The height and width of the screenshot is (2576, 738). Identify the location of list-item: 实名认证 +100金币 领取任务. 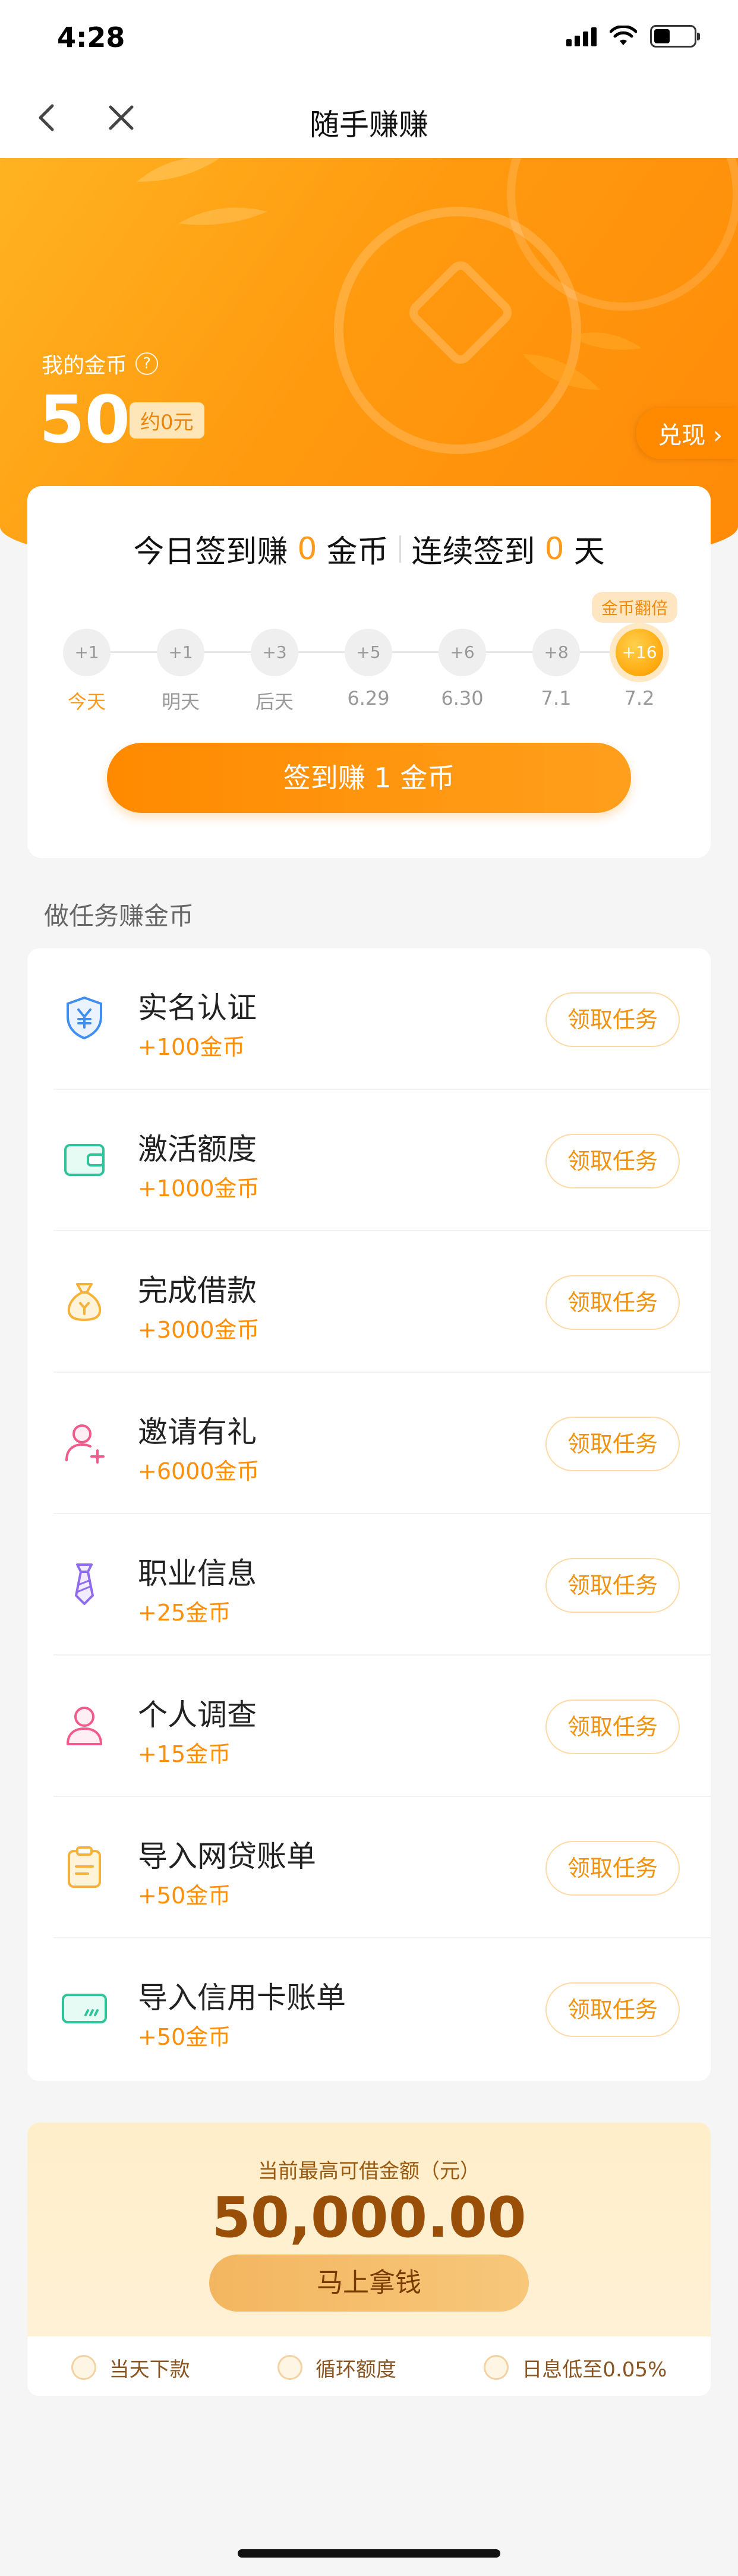
(369, 1019).